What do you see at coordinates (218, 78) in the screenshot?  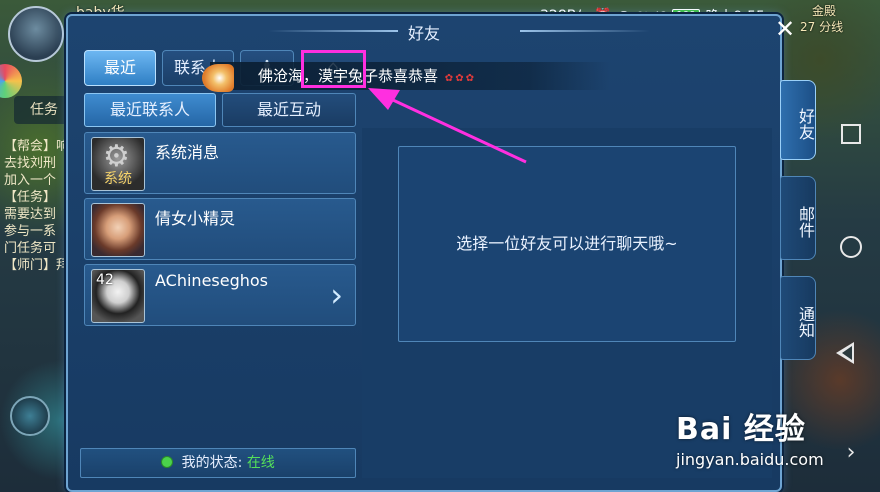 I see `horn-icon` at bounding box center [218, 78].